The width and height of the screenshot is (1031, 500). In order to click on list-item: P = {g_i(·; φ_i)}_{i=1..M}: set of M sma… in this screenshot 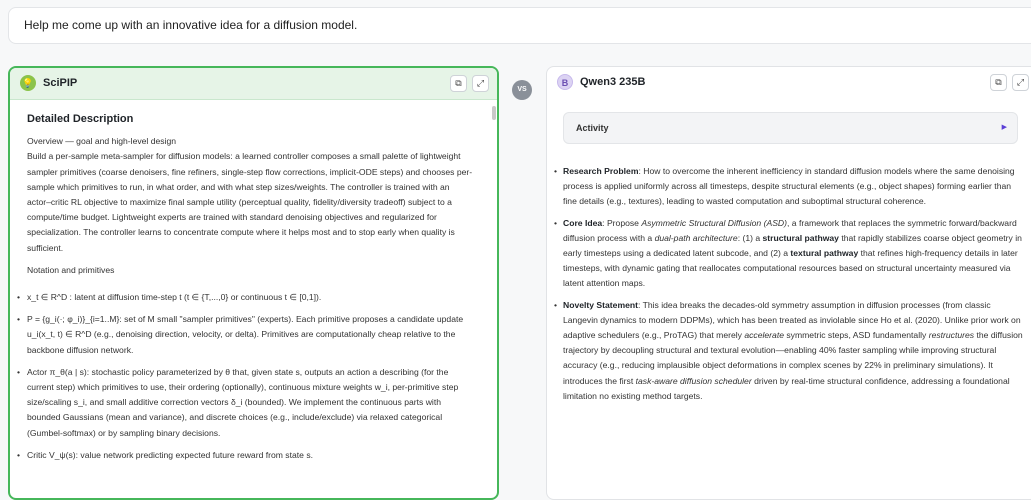, I will do `click(245, 335)`.